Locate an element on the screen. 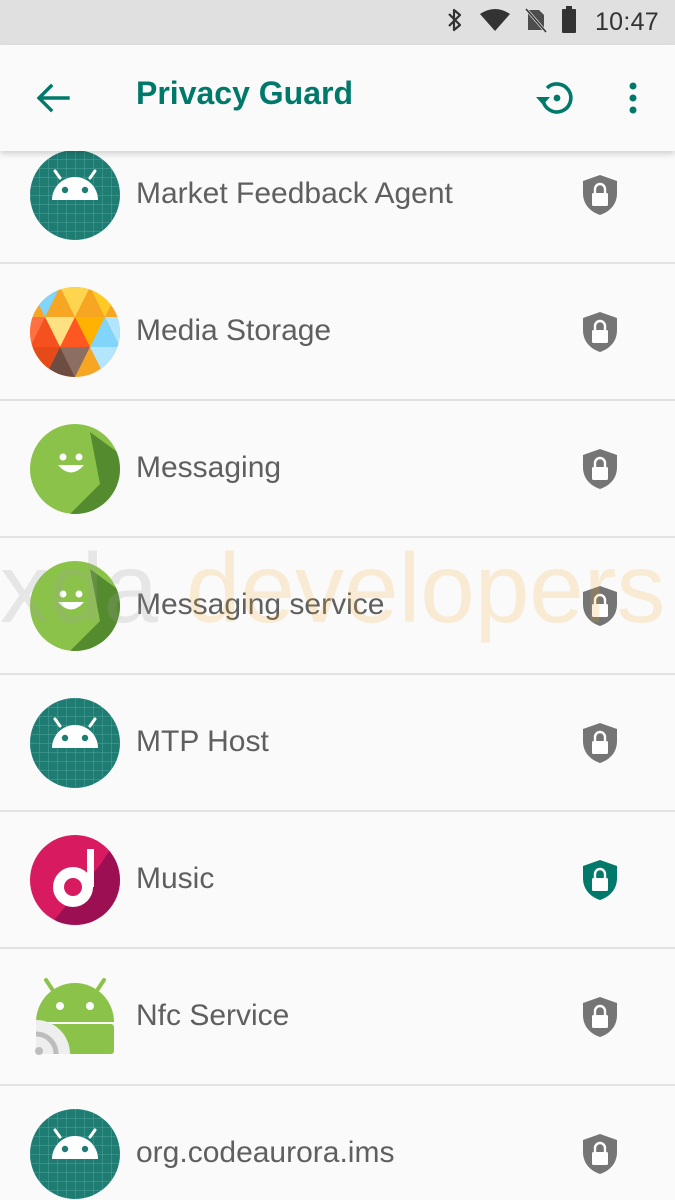 The height and width of the screenshot is (1200, 675). app-row-nfc-service: Nfc Service is located at coordinates (337, 1017).